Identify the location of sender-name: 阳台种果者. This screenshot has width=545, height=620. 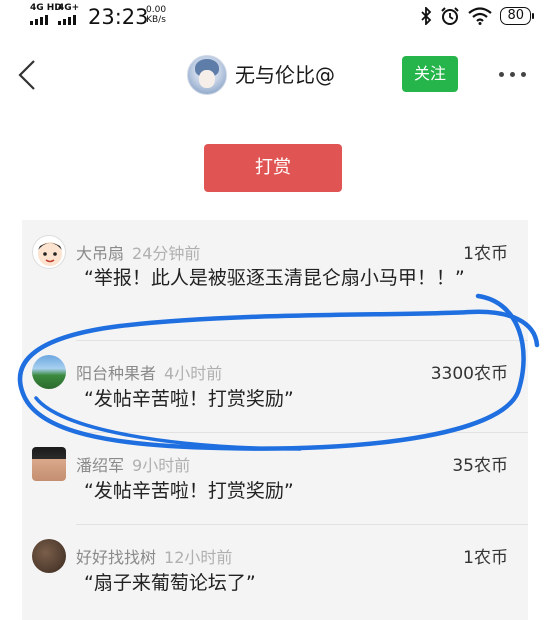
(116, 373).